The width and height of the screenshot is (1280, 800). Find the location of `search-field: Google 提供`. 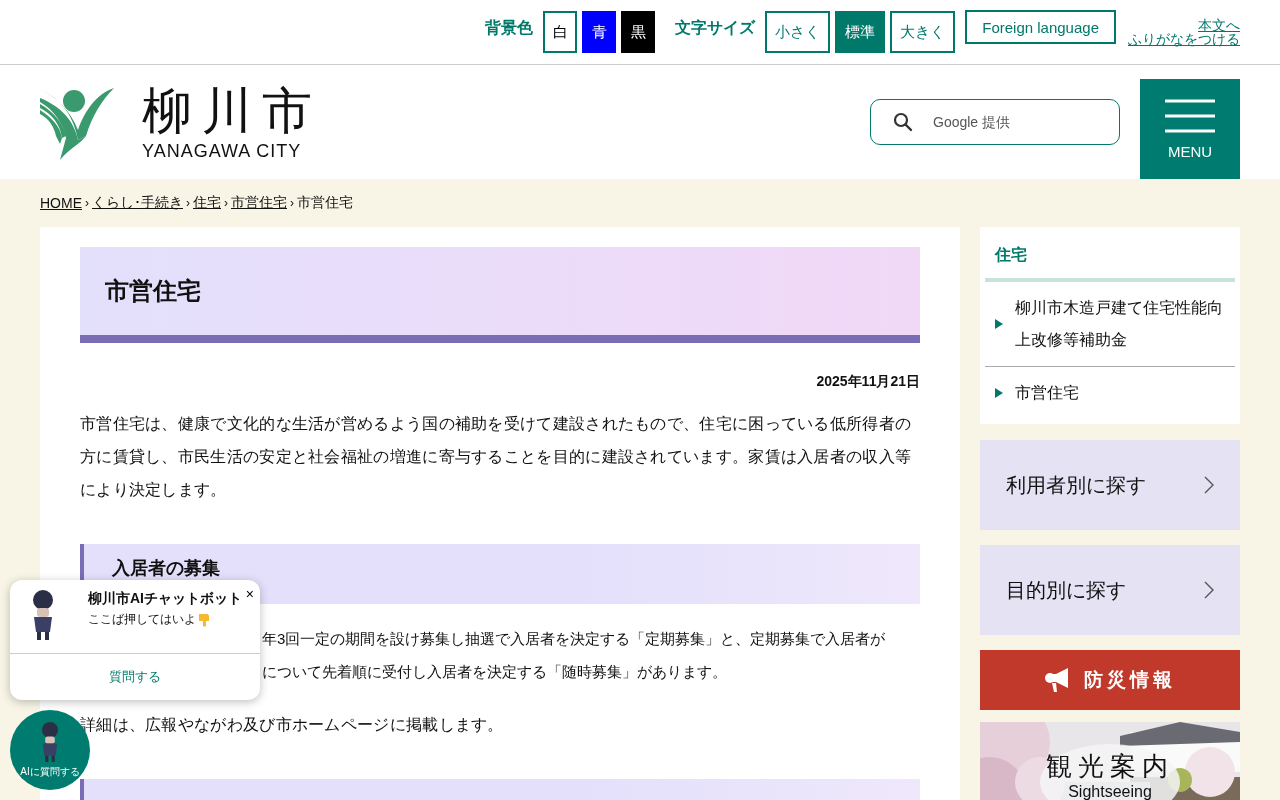

search-field: Google 提供 is located at coordinates (995, 122).